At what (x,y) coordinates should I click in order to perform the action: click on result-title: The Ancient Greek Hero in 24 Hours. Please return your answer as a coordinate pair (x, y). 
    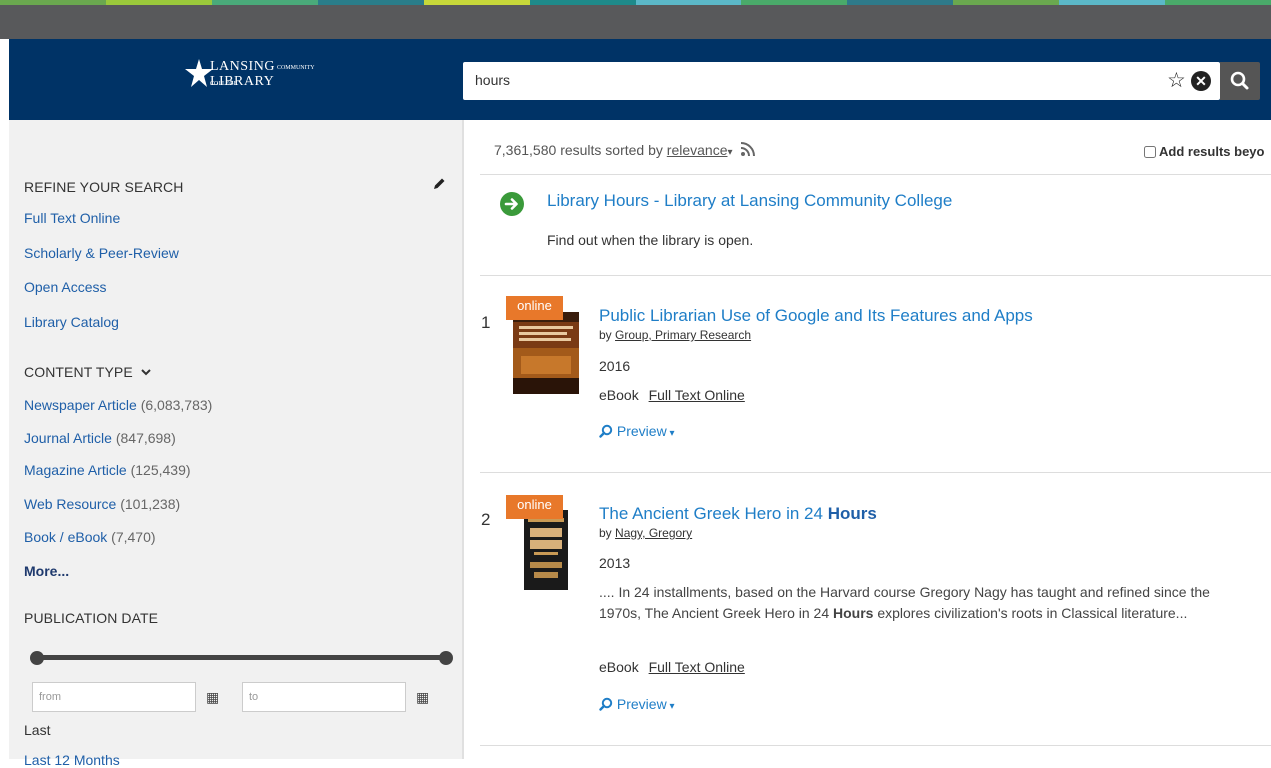
    Looking at the image, I should click on (738, 514).